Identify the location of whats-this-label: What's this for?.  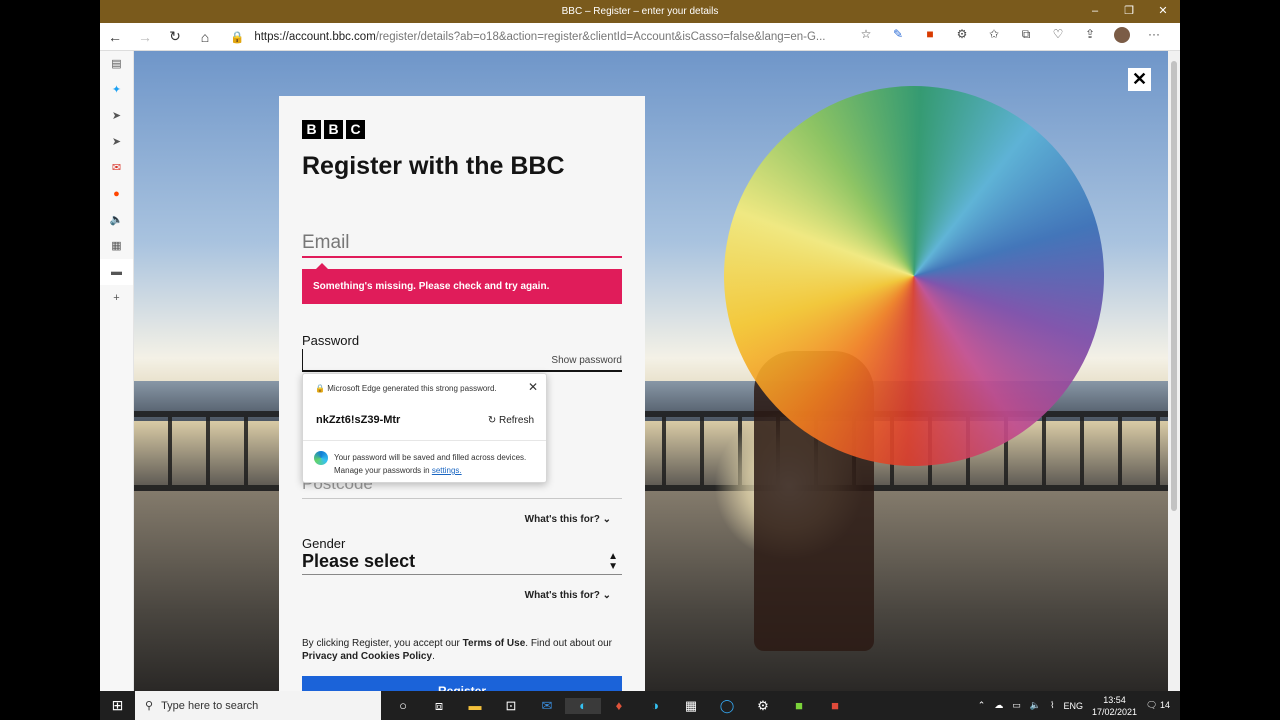
(562, 595).